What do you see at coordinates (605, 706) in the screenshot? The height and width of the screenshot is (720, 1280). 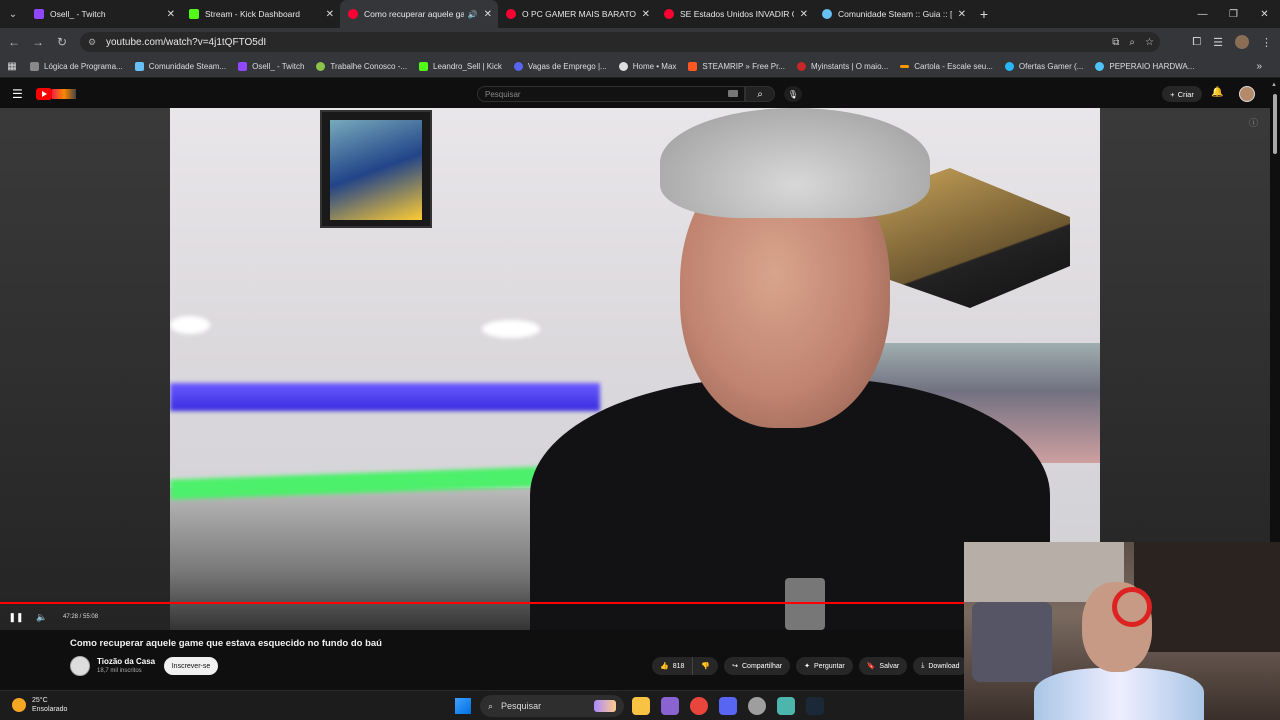 I see `search-highlight-icon` at bounding box center [605, 706].